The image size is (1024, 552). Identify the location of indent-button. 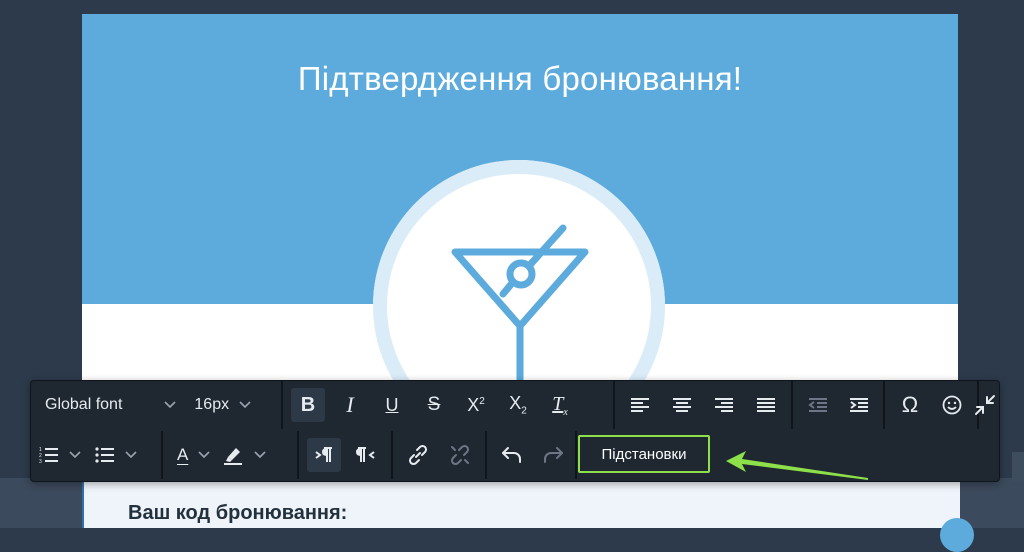
(858, 405).